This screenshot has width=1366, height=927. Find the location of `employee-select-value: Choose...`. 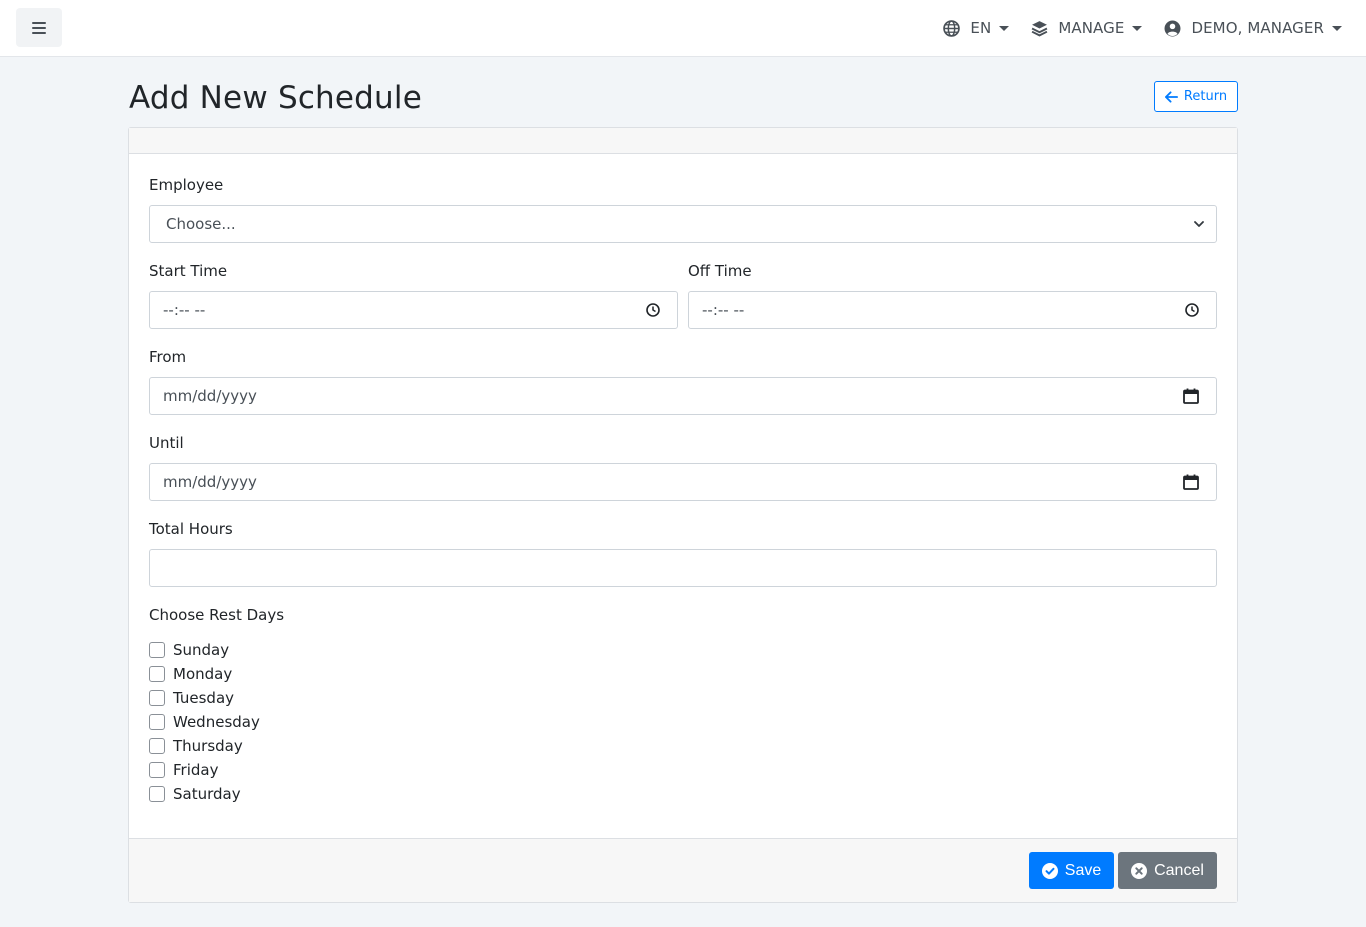

employee-select-value: Choose... is located at coordinates (201, 224).